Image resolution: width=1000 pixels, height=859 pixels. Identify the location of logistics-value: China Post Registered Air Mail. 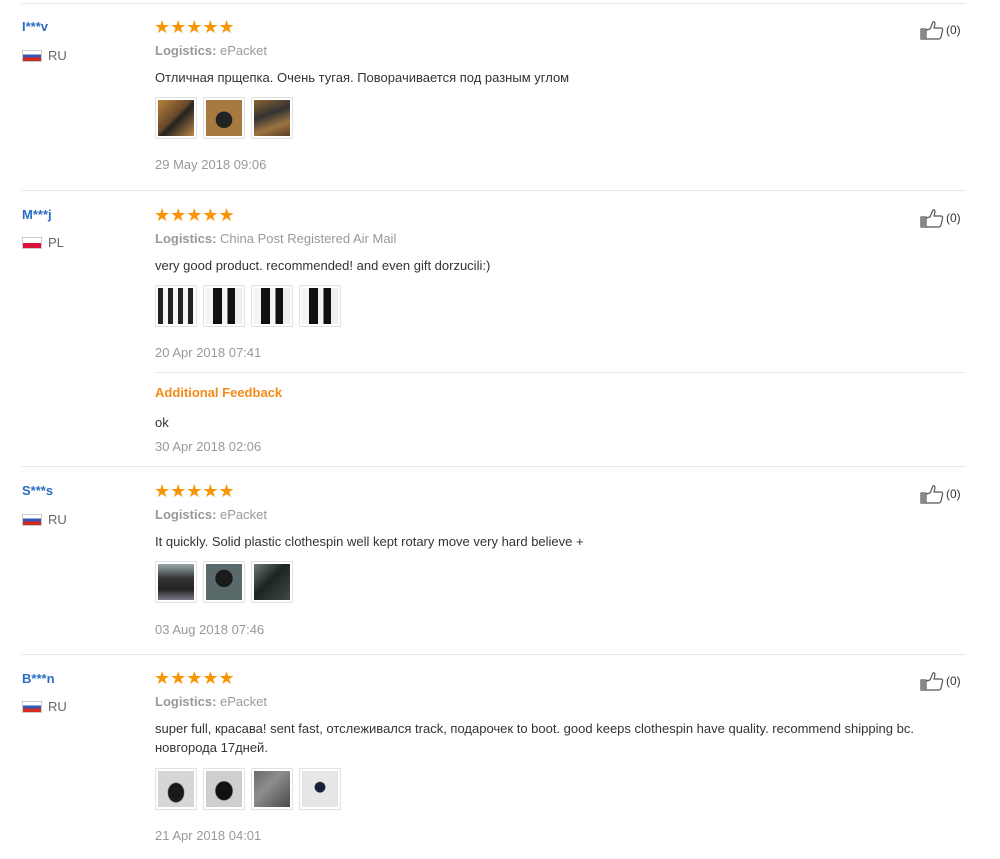
(308, 238).